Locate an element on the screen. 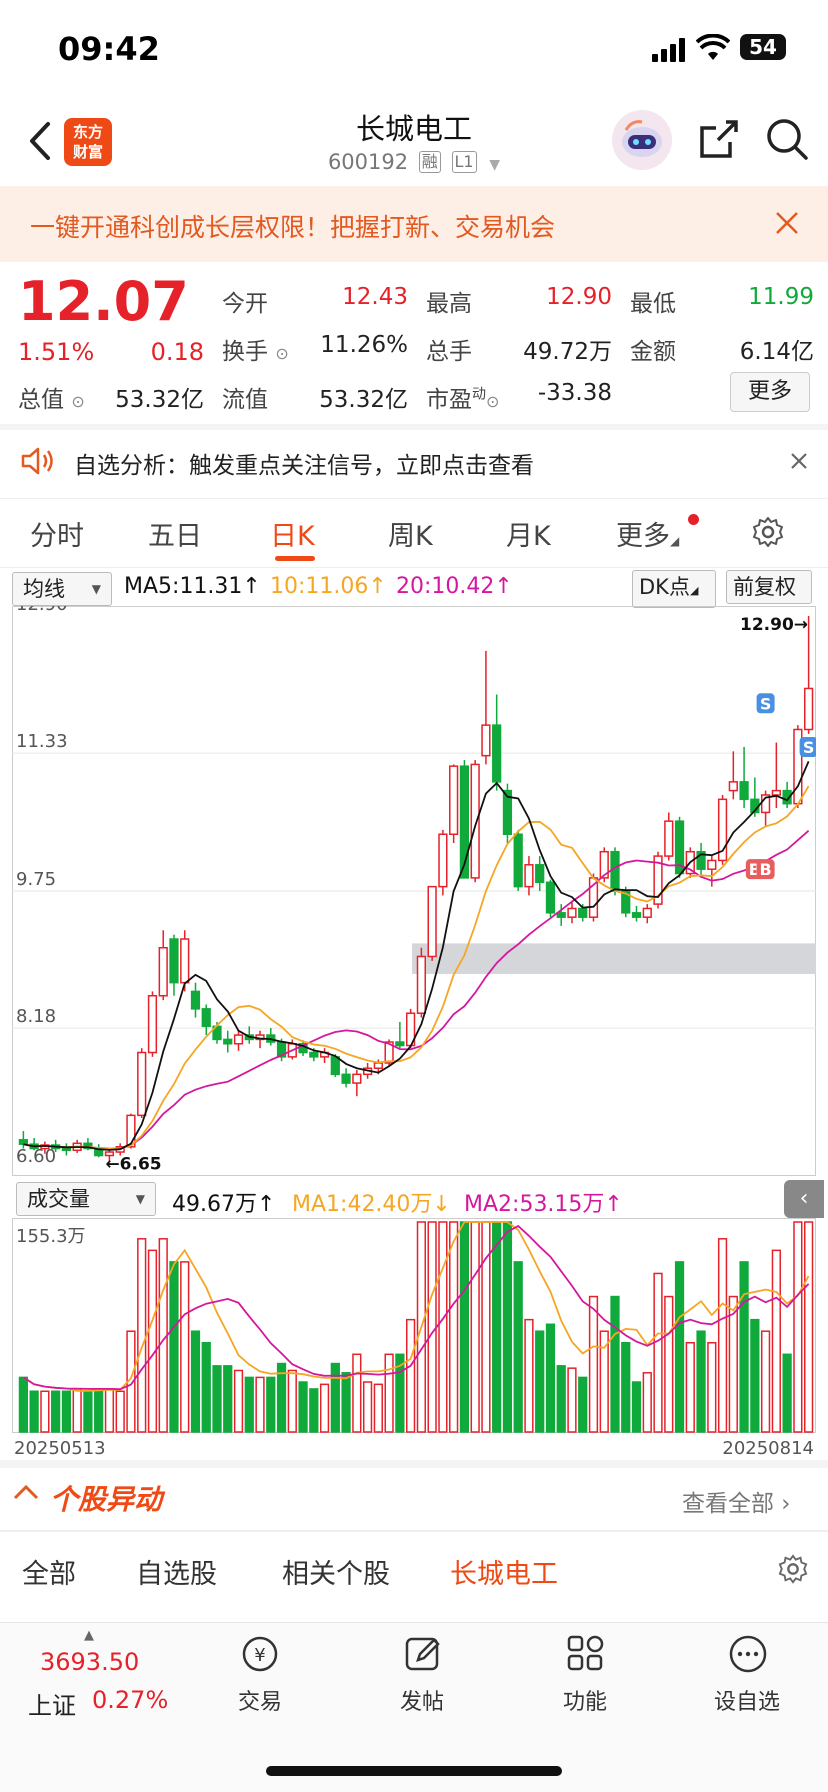 Image resolution: width=828 pixels, height=1792 pixels. tab-watchlist: 自选股 is located at coordinates (176, 1571).